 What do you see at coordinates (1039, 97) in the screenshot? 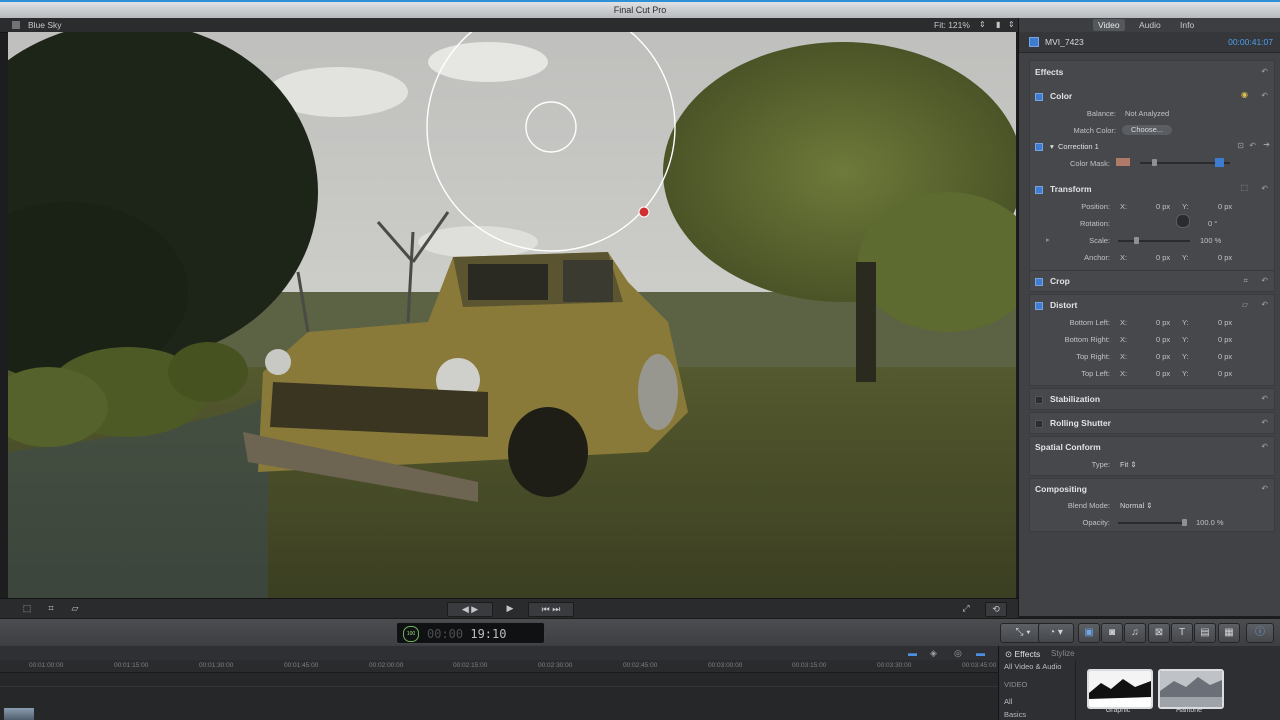
I see `color-enable-checkbox` at bounding box center [1039, 97].